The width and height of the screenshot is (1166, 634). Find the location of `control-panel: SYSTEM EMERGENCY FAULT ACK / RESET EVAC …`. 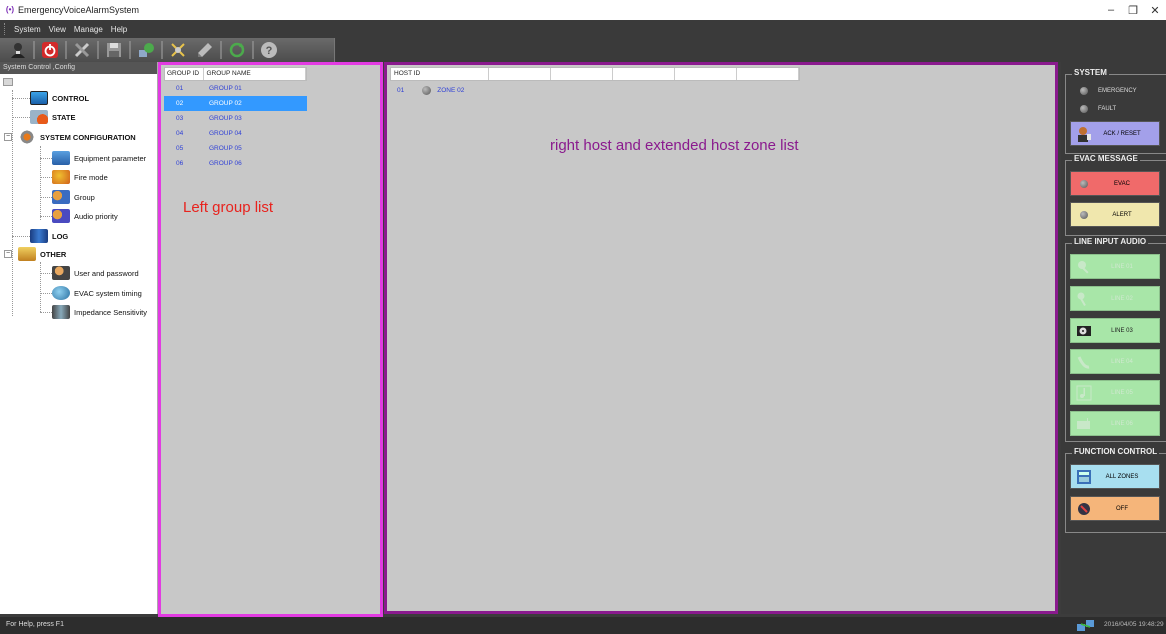

control-panel: SYSTEM EMERGENCY FAULT ACK / RESET EVAC … is located at coordinates (1113, 338).